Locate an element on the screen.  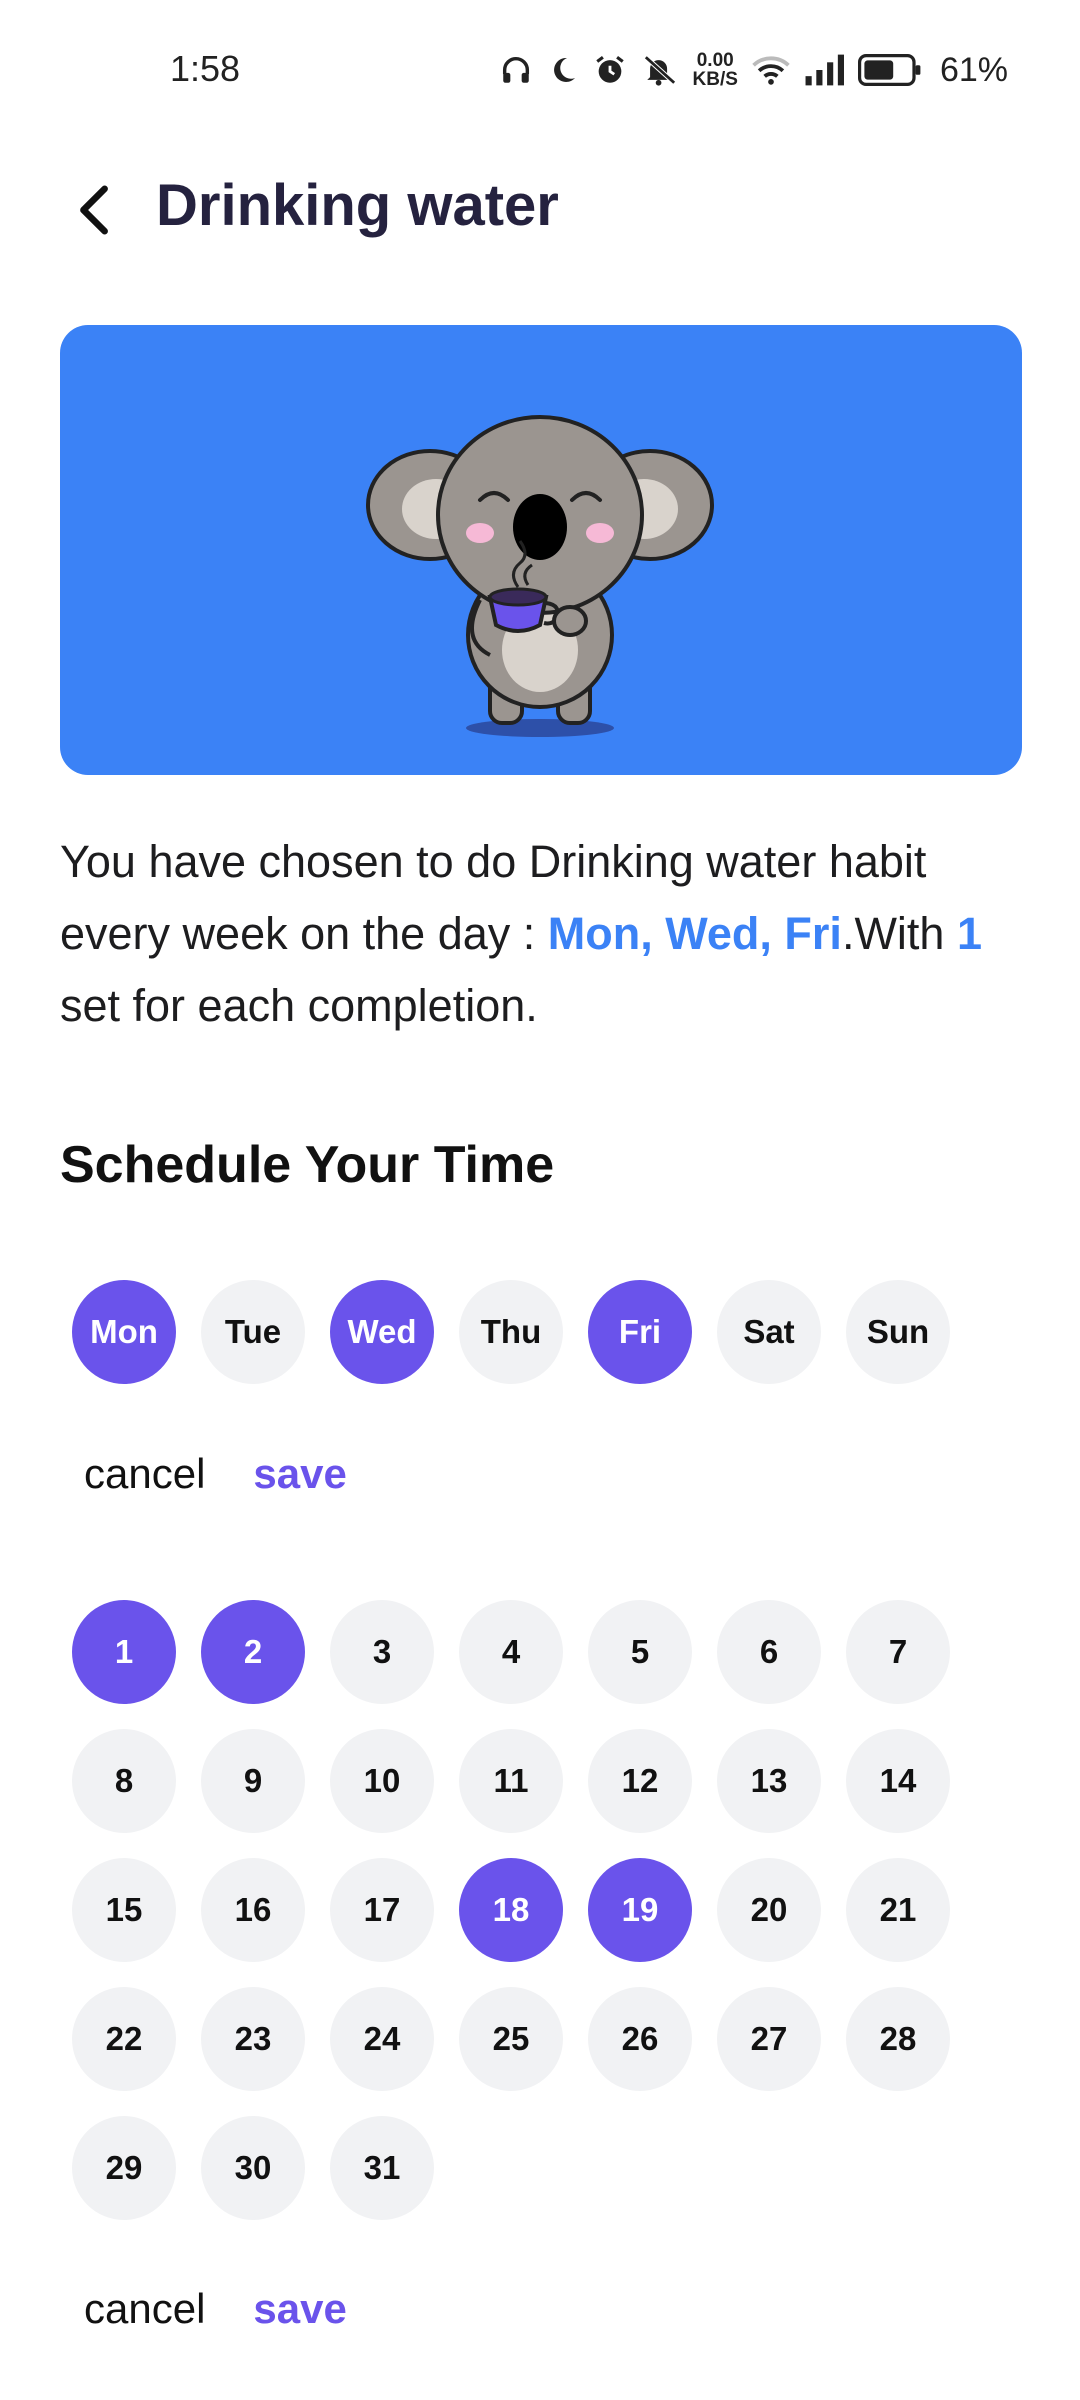
date-12: 12 is located at coordinates (640, 1781).